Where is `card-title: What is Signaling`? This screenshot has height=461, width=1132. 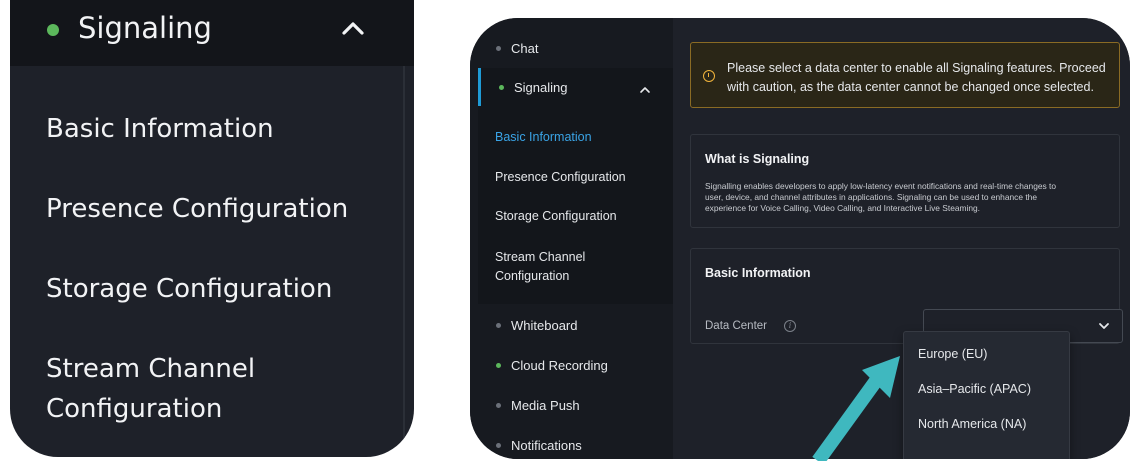
card-title: What is Signaling is located at coordinates (757, 159).